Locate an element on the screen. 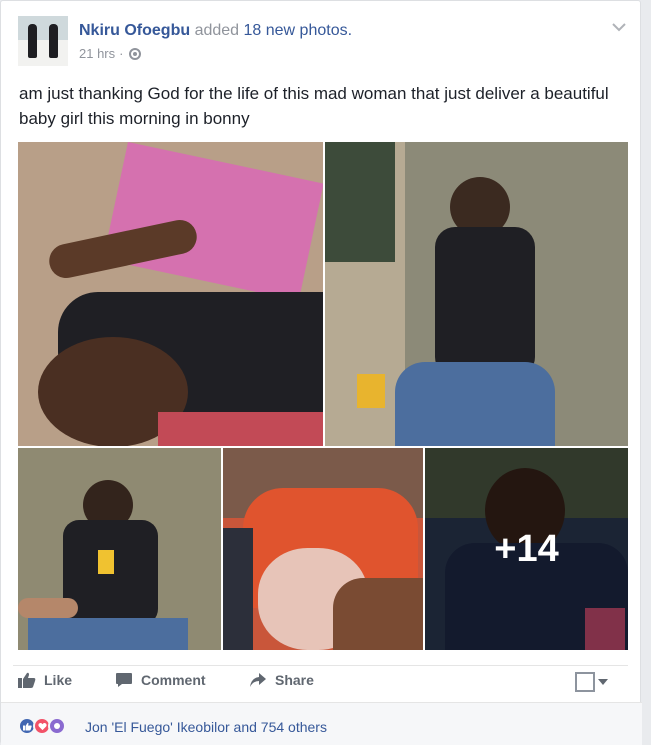 Image resolution: width=651 pixels, height=745 pixels. post-title-line: Nkiru Ofoegbu added 18 new photos. is located at coordinates (215, 31).